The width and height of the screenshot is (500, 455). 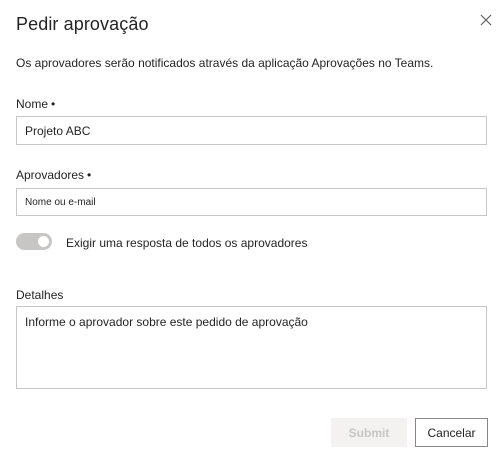 I want to click on cancel-button: Cancelar, so click(x=451, y=432).